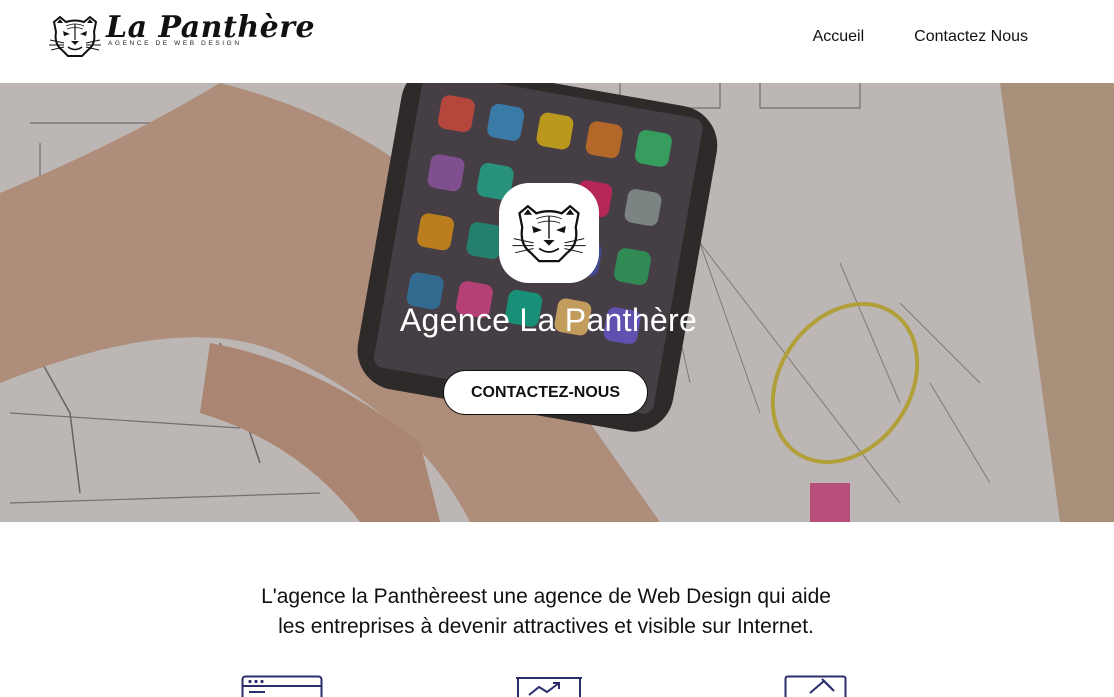 Image resolution: width=1114 pixels, height=697 pixels. I want to click on hero-logo-badge, so click(549, 233).